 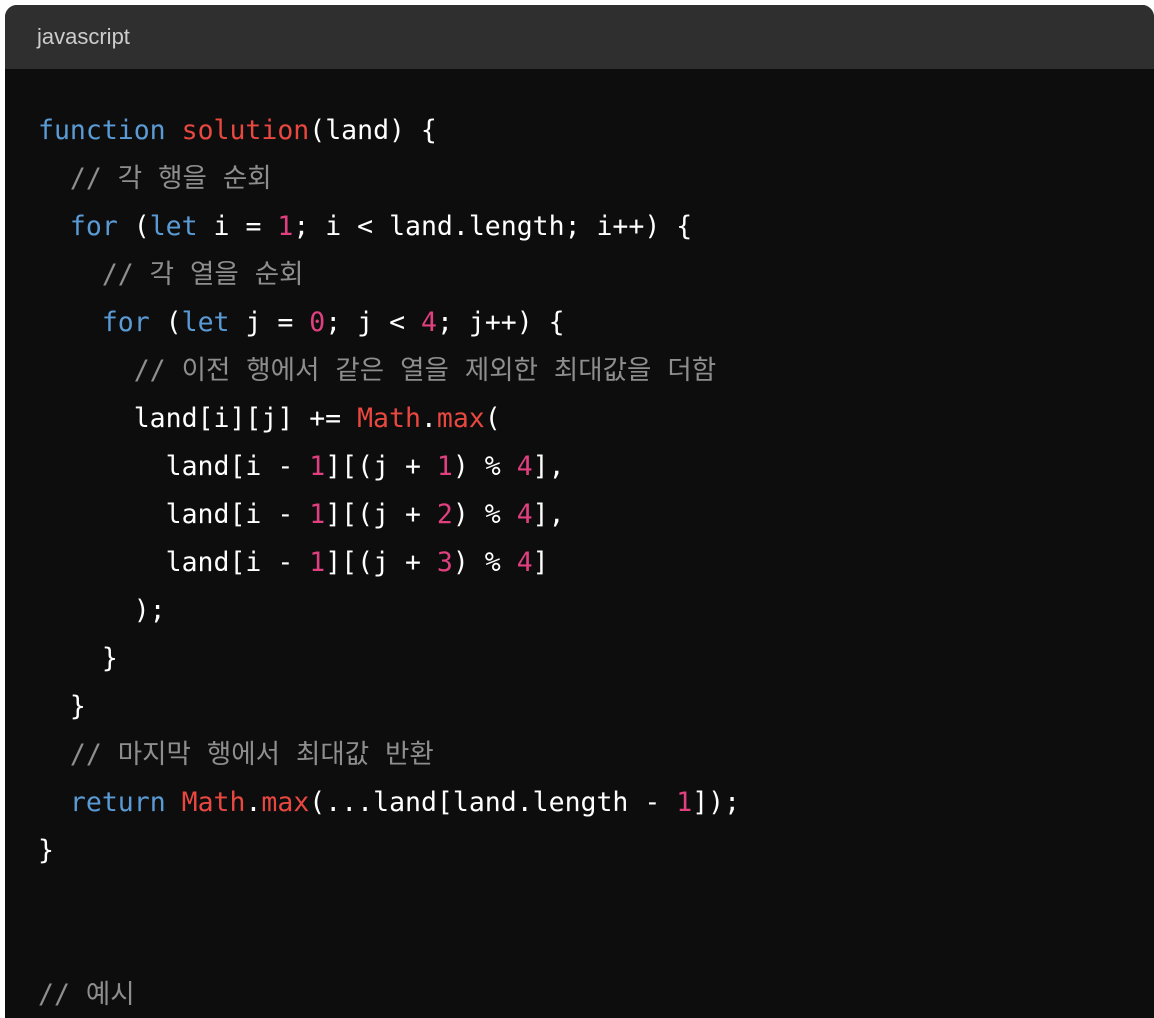 I want to click on code-line: // 예시, so click(x=596, y=994).